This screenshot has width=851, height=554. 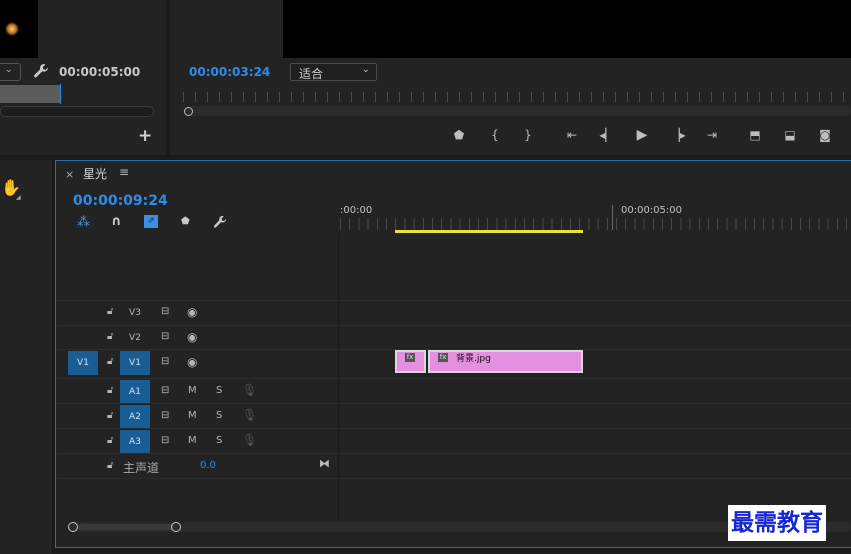 I want to click on program-timecode: 00:00:03:24, so click(x=229, y=72).